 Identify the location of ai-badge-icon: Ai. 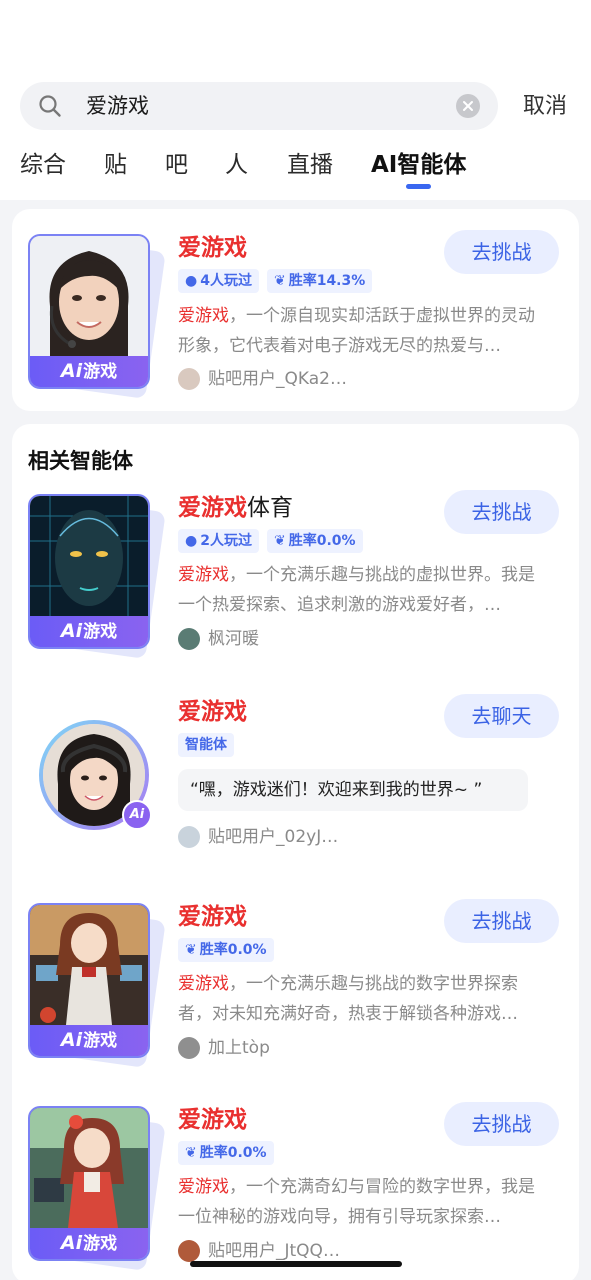
(137, 815).